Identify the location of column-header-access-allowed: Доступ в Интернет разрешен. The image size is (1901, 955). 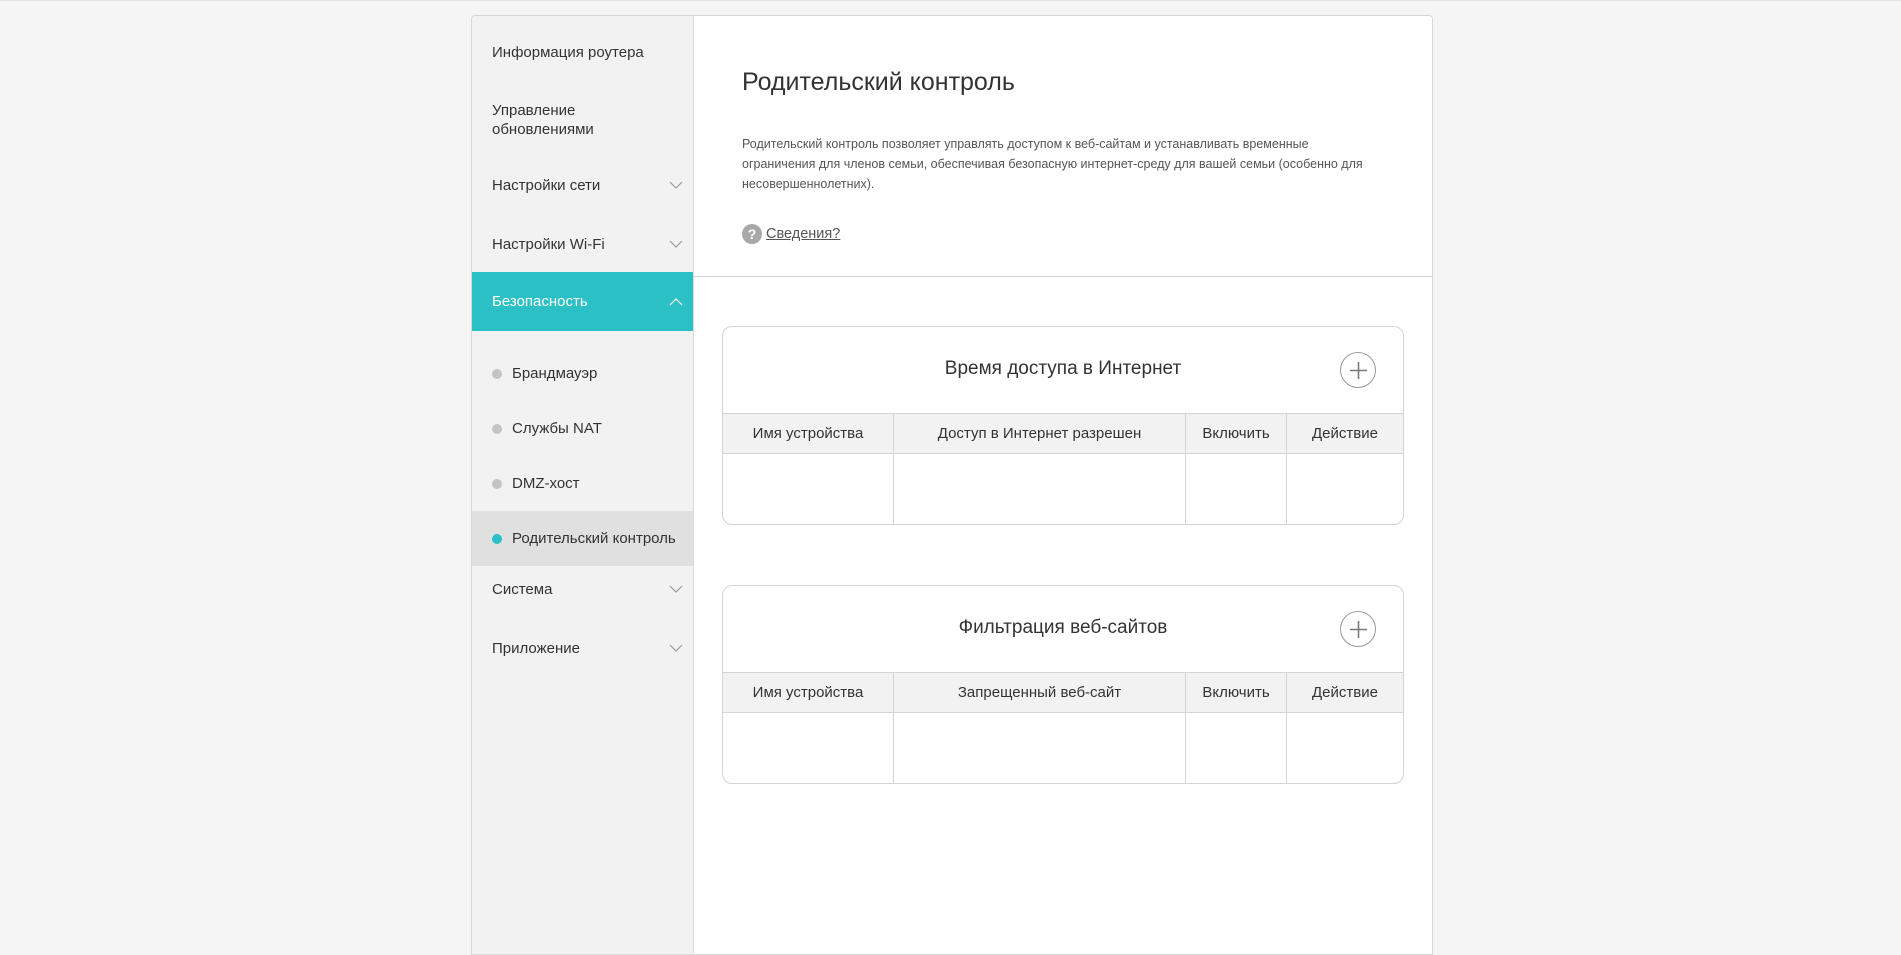
(1039, 433).